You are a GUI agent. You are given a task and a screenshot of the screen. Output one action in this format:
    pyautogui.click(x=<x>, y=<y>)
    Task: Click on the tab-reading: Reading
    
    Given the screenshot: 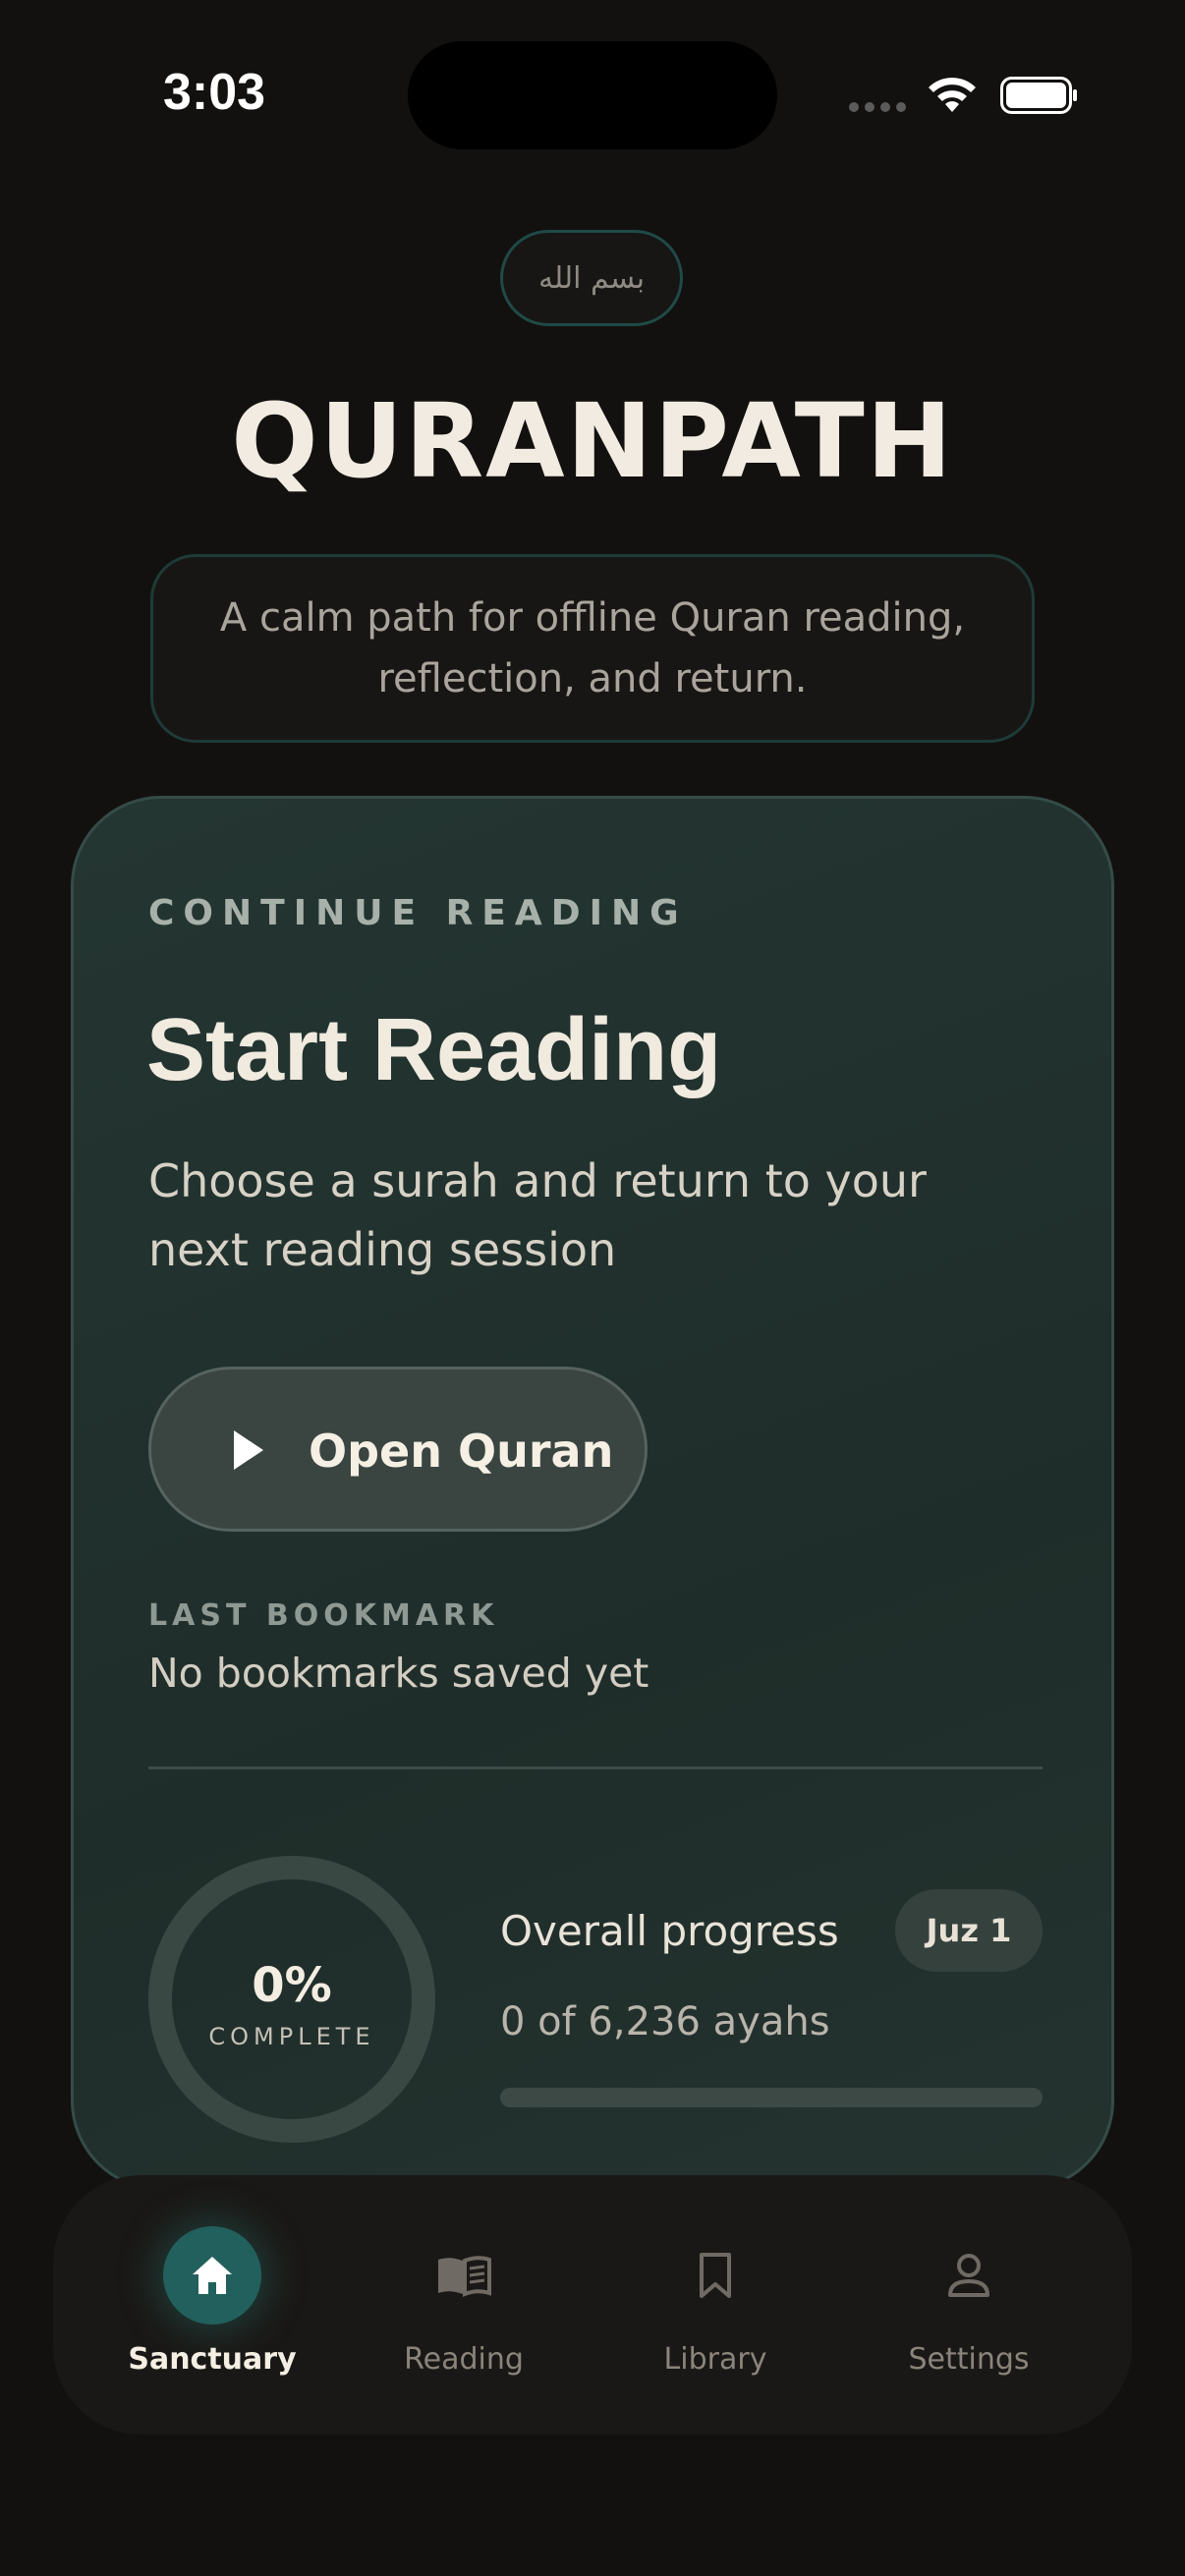 What is the action you would take?
    pyautogui.click(x=464, y=2305)
    